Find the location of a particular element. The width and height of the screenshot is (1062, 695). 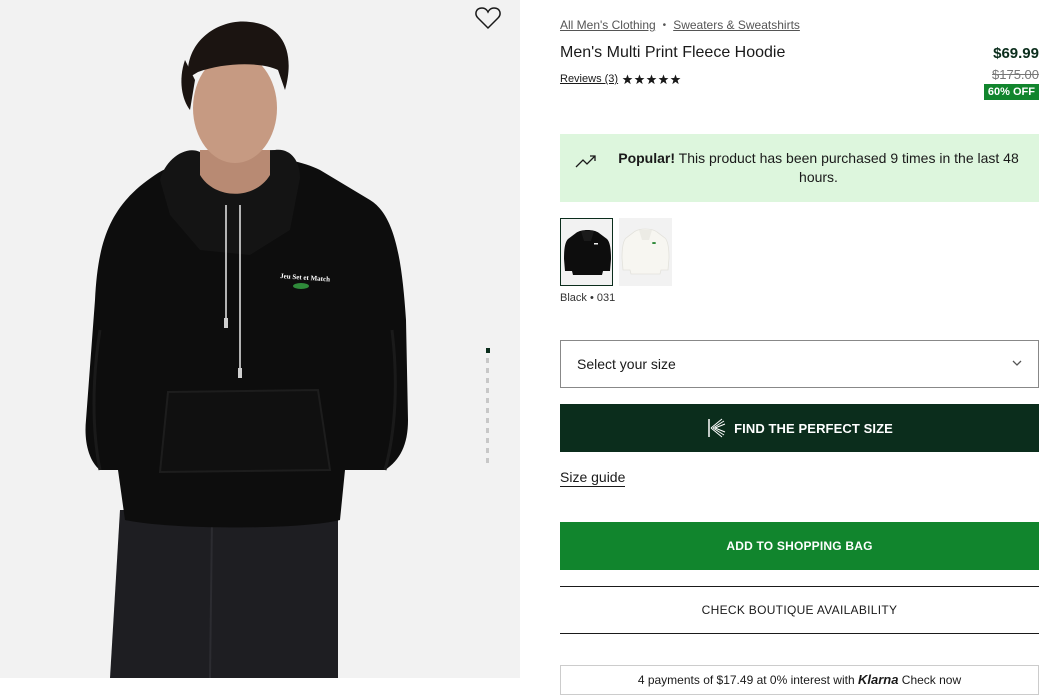

check-boutique-button: CHECK BOUTIQUE AVAILABILITY is located at coordinates (799, 610).